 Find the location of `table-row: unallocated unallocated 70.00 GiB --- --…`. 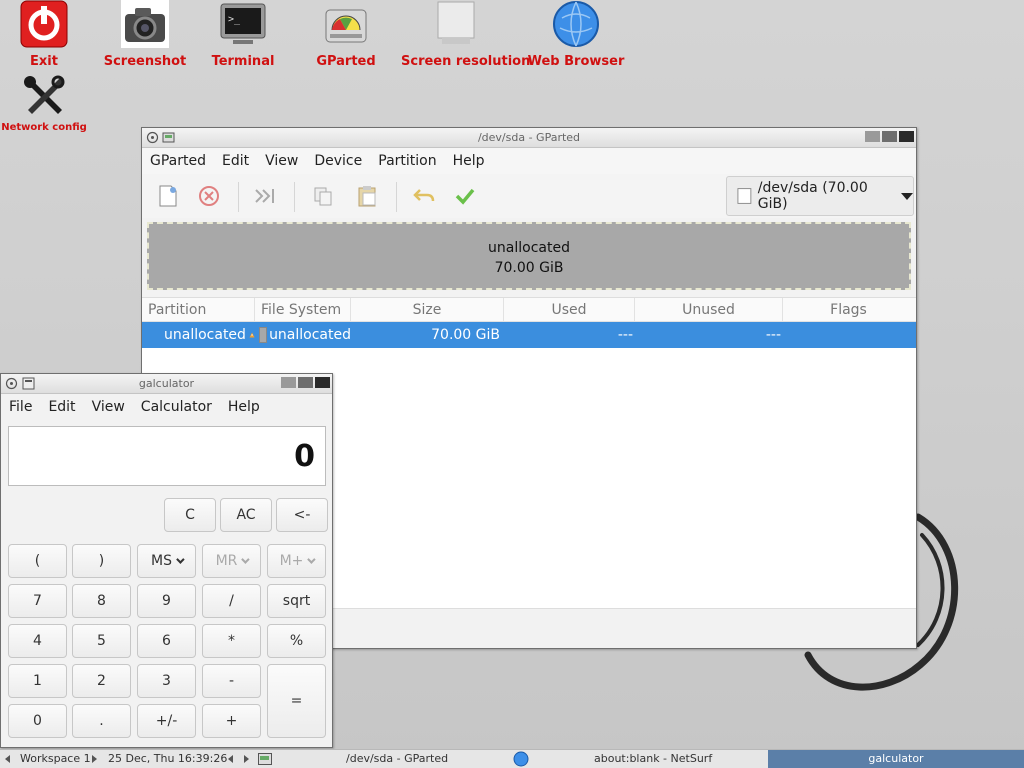

table-row: unallocated unallocated 70.00 GiB --- --… is located at coordinates (529, 335).